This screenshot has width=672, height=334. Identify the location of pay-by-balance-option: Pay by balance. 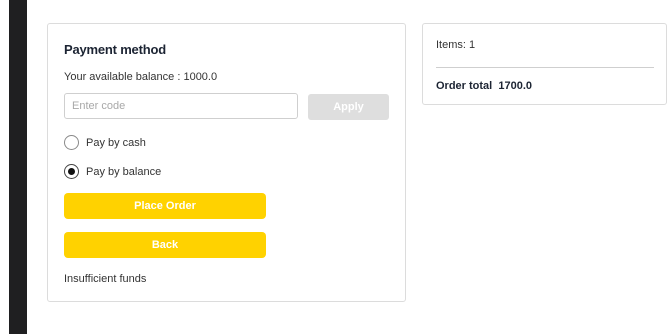
(112, 171).